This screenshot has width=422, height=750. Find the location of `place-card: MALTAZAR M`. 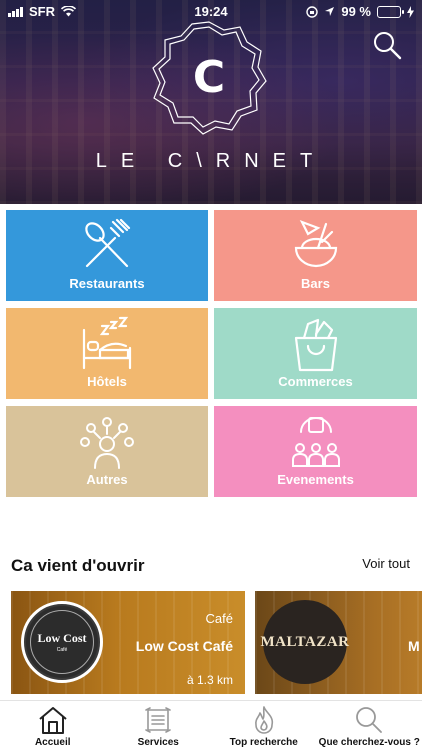

place-card: MALTAZAR M is located at coordinates (338, 642).